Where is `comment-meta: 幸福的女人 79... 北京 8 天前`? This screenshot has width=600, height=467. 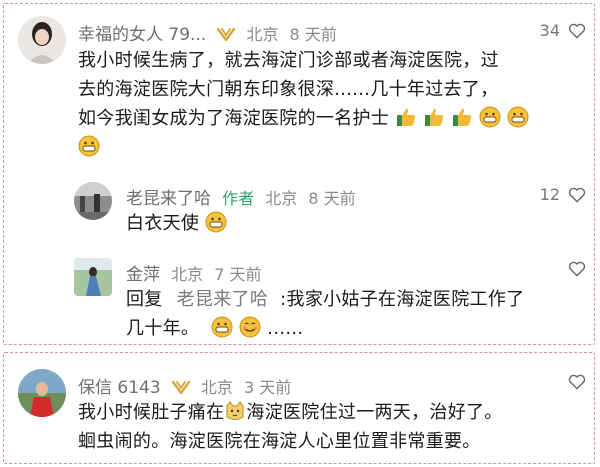
comment-meta: 幸福的女人 79... 北京 8 天前 is located at coordinates (207, 32).